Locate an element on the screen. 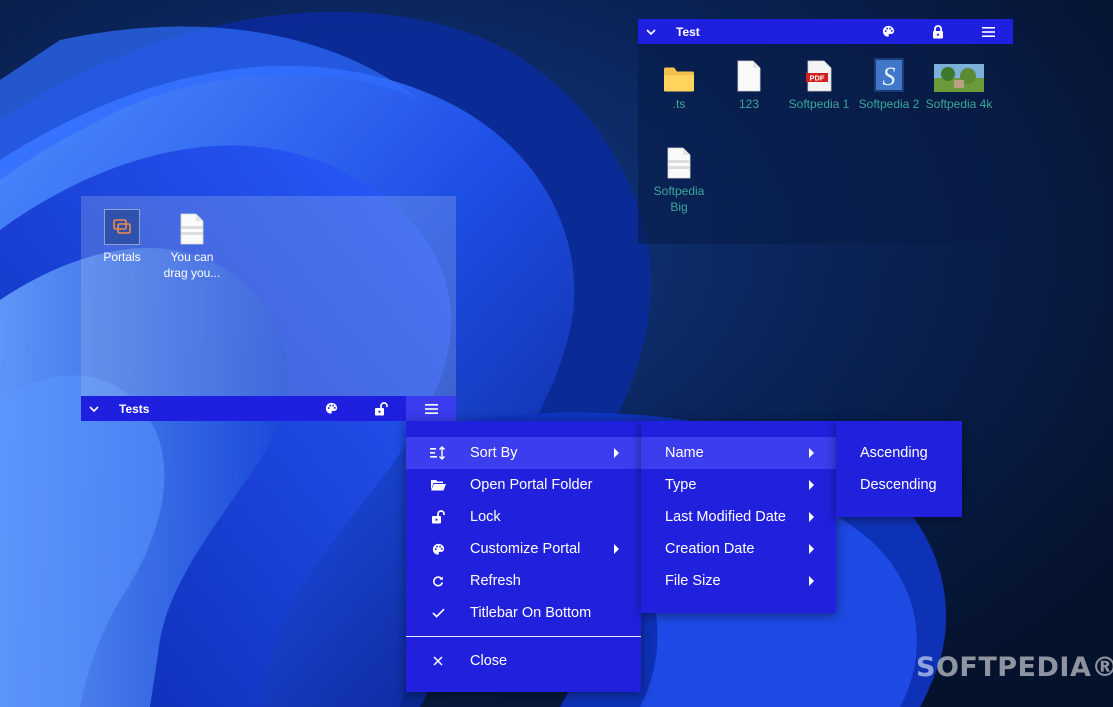 The width and height of the screenshot is (1113, 707). menu-item-label: Name is located at coordinates (684, 453).